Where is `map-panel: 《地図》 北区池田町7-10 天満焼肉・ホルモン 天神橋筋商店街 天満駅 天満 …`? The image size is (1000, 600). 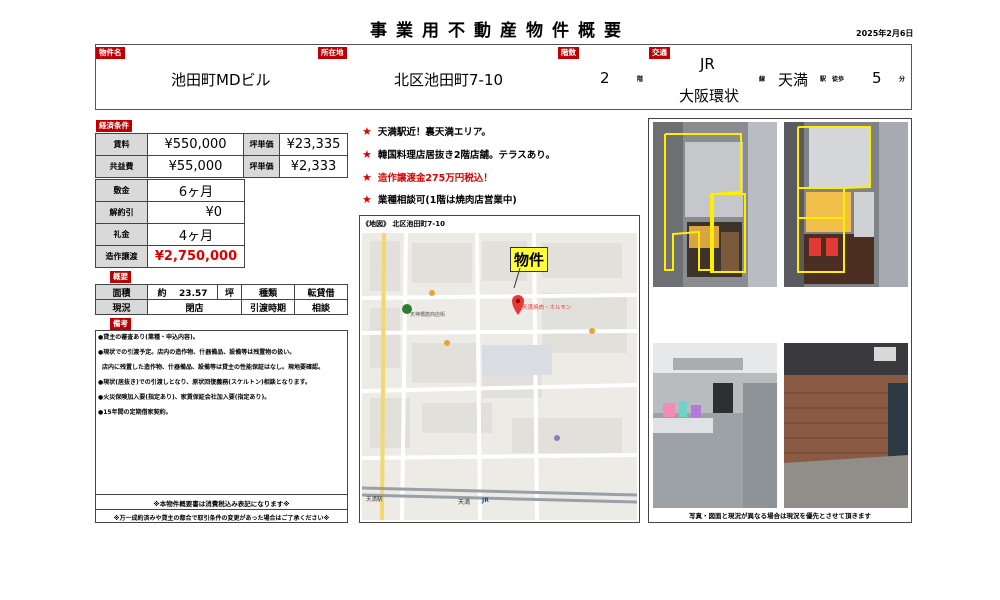 map-panel: 《地図》 北区池田町7-10 天満焼肉・ホルモン 天神橋筋商店街 天満駅 天満 … is located at coordinates (499, 369).